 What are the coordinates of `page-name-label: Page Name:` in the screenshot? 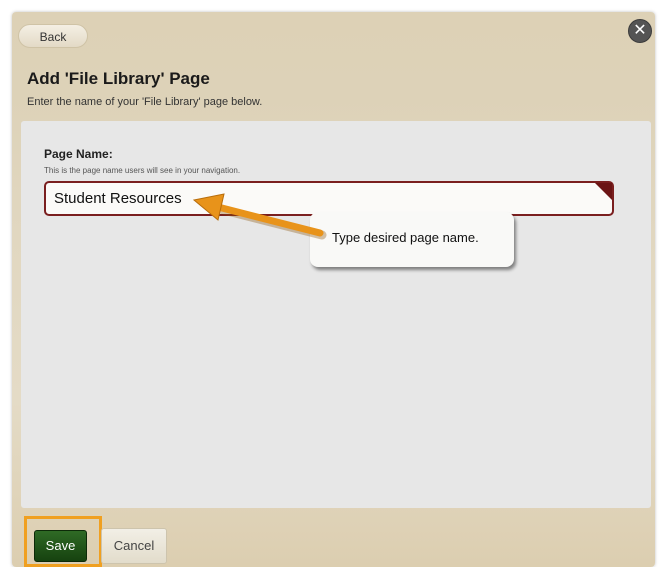 It's located at (78, 154).